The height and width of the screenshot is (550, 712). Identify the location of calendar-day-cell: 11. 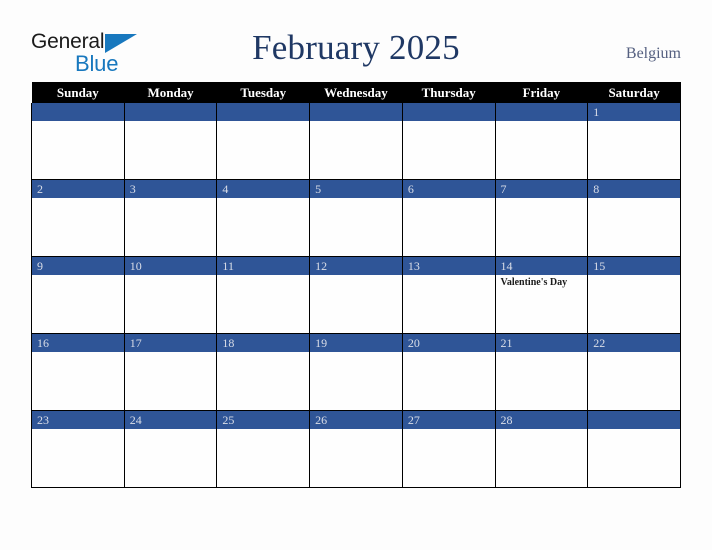
(263, 295).